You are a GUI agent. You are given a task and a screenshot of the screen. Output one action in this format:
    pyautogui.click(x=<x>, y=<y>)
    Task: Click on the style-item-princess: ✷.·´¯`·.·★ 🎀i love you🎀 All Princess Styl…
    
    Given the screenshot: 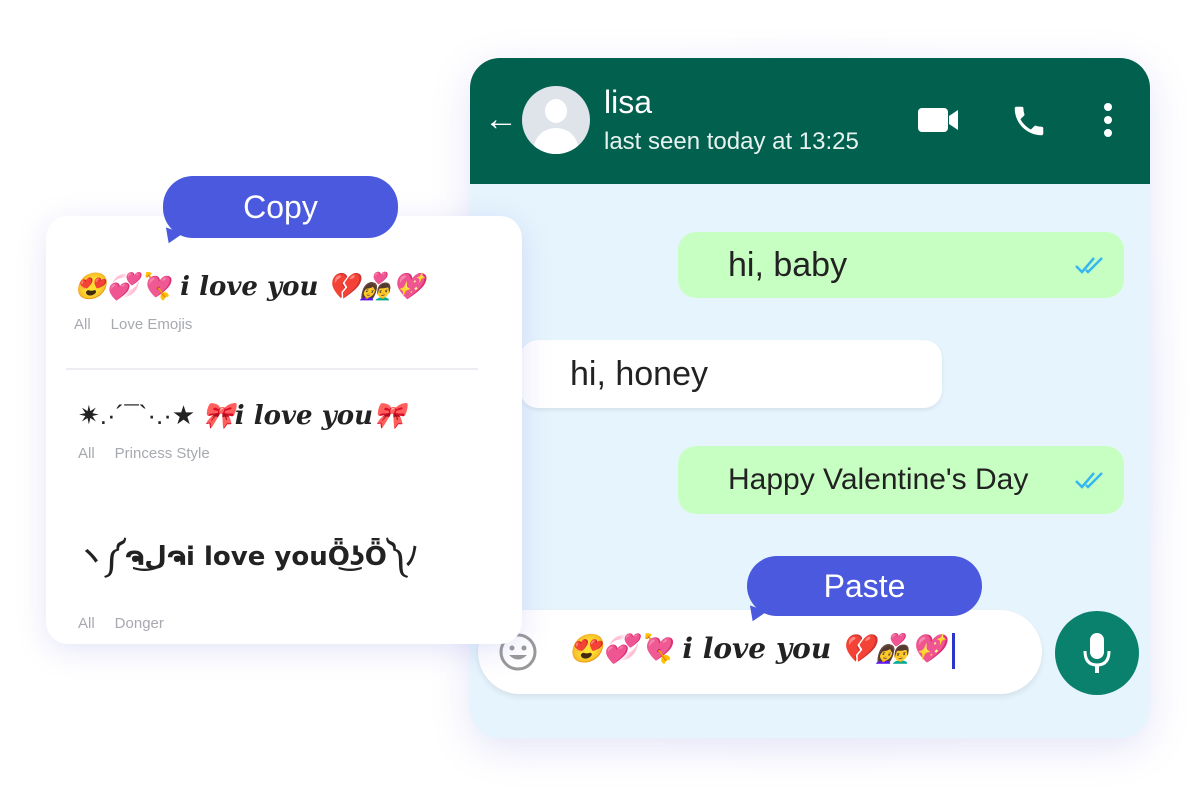 What is the action you would take?
    pyautogui.click(x=316, y=431)
    